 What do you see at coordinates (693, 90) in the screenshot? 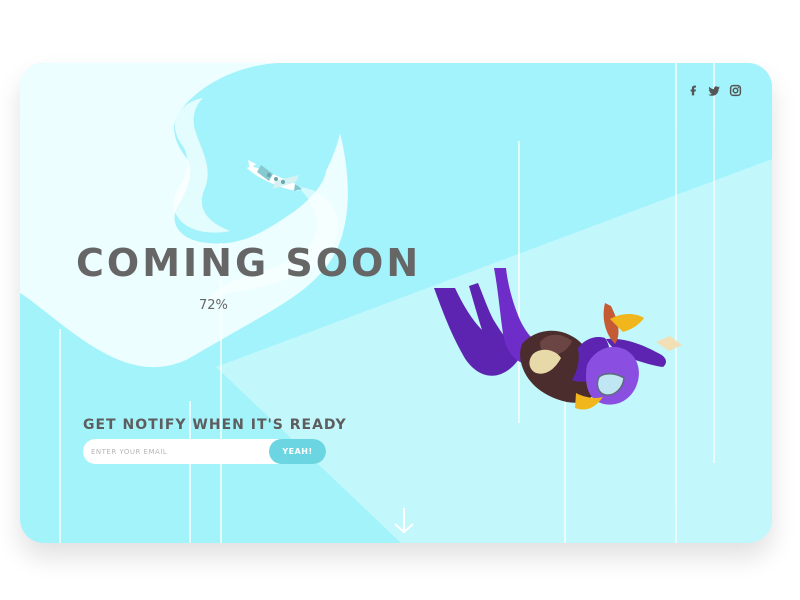
I see `facebook-icon` at bounding box center [693, 90].